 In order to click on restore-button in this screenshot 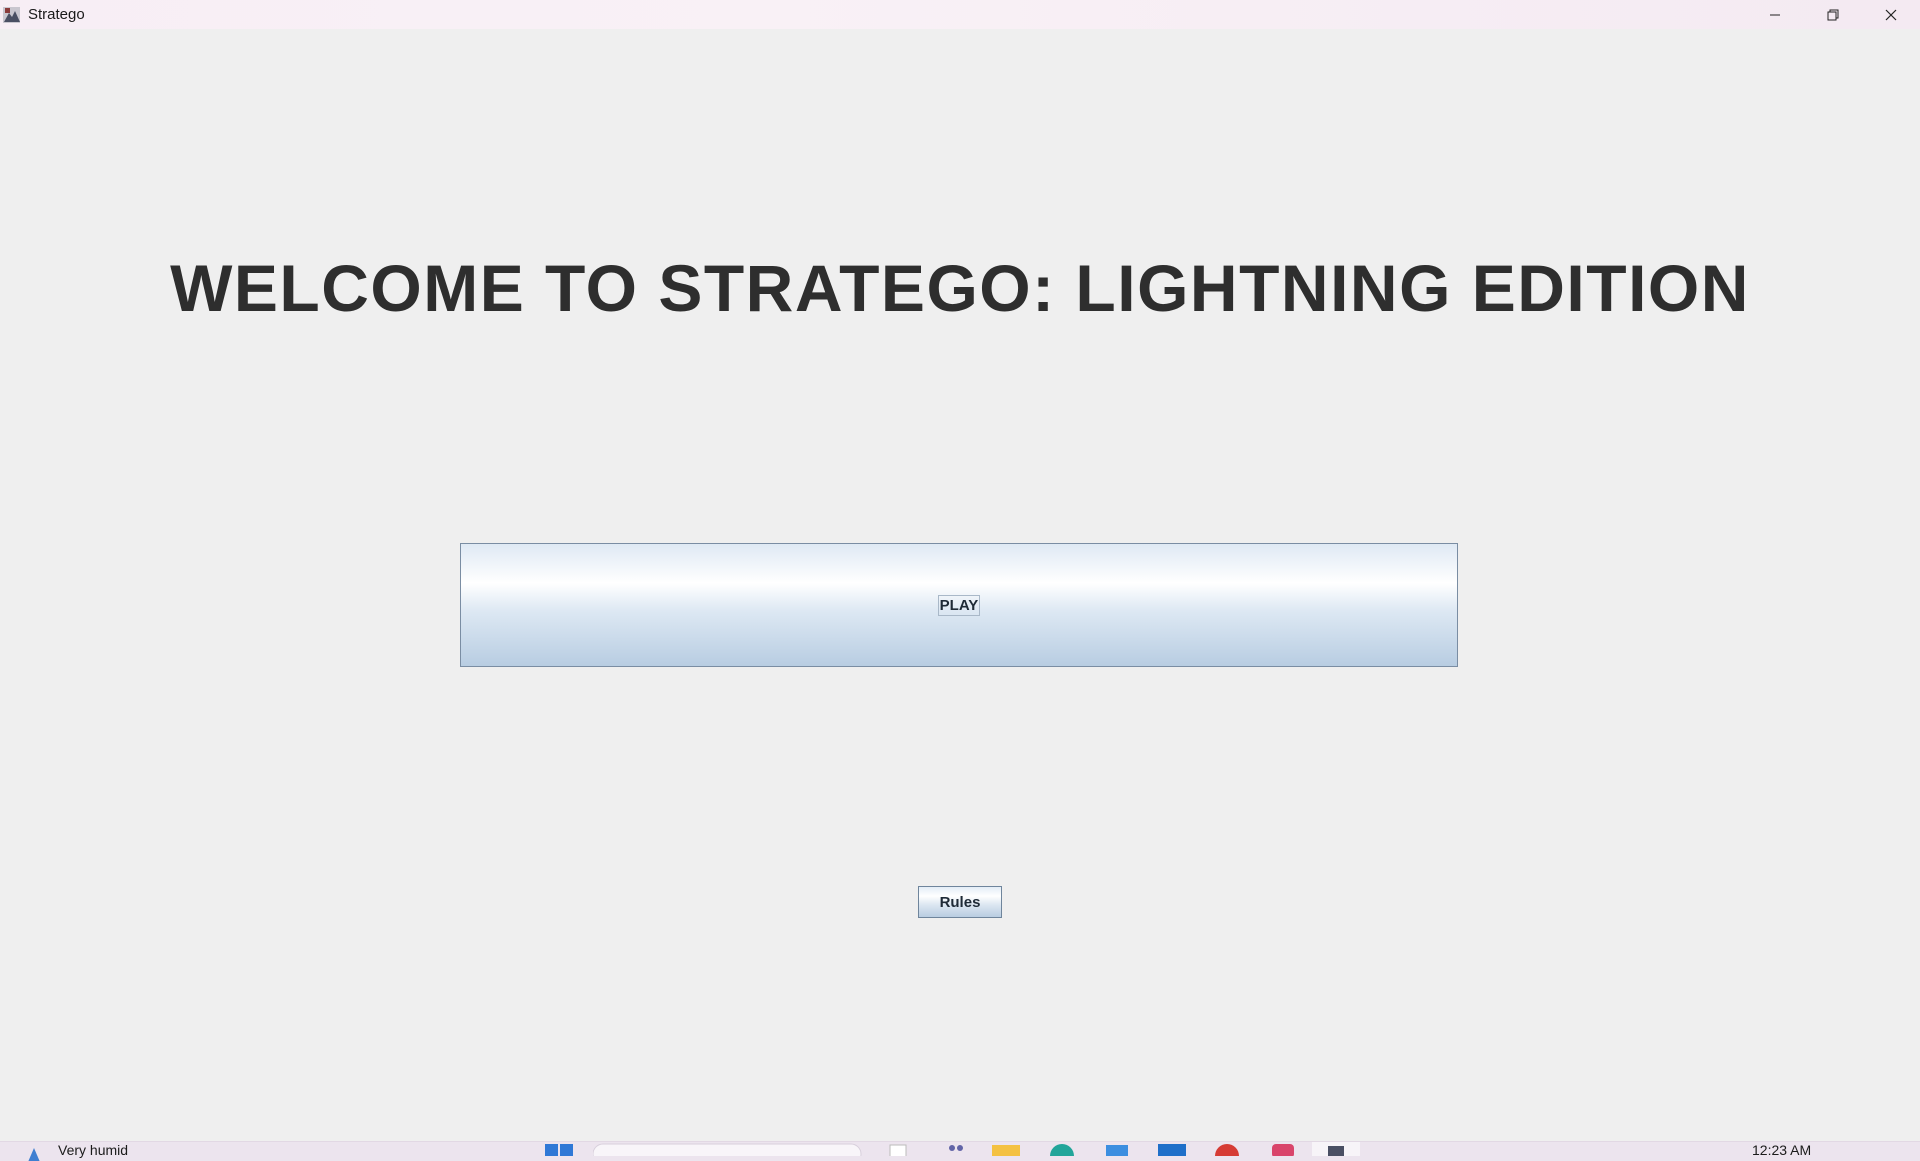, I will do `click(1833, 14)`.